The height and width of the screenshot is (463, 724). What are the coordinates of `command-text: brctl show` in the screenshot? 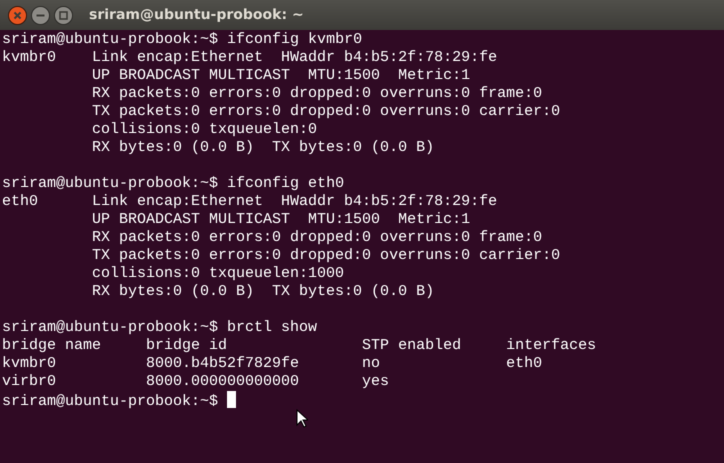 It's located at (272, 327).